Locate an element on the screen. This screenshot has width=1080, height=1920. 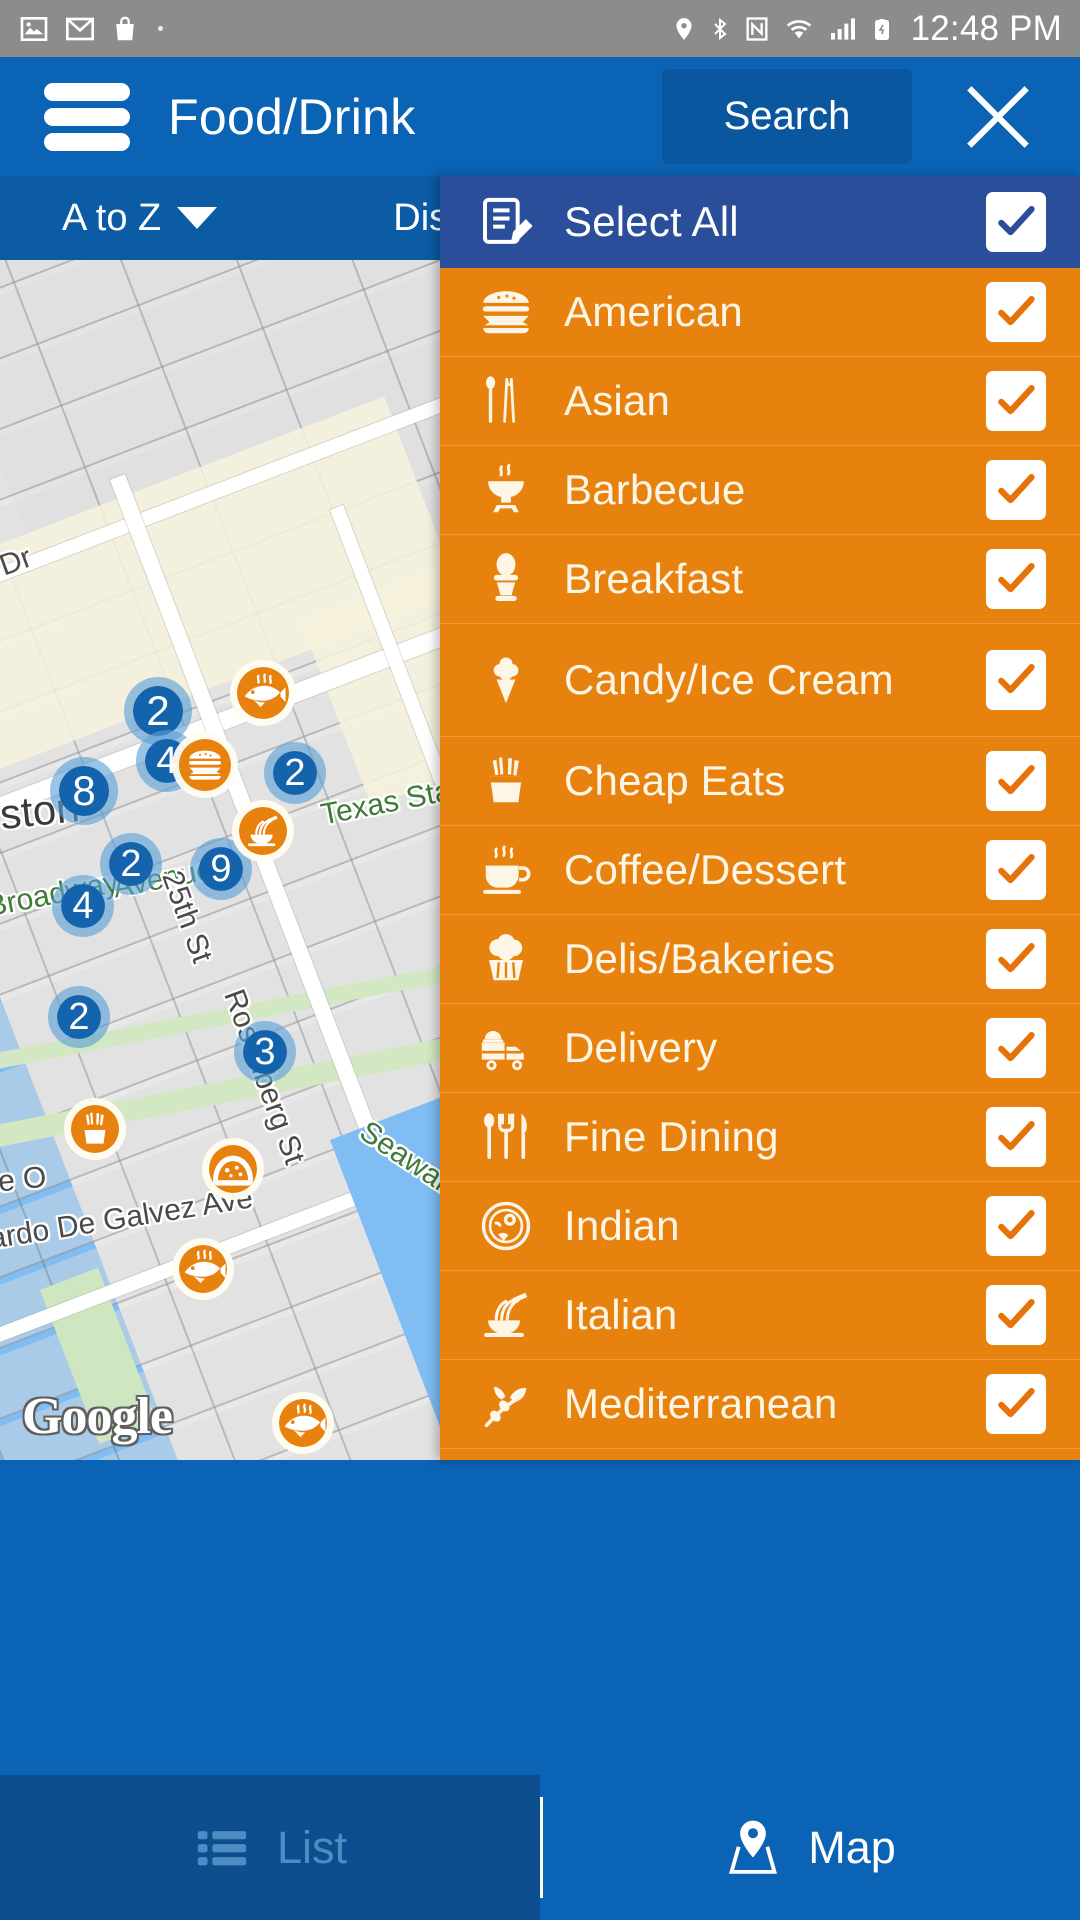
filter-label: Coffee/Dessert is located at coordinates (705, 870).